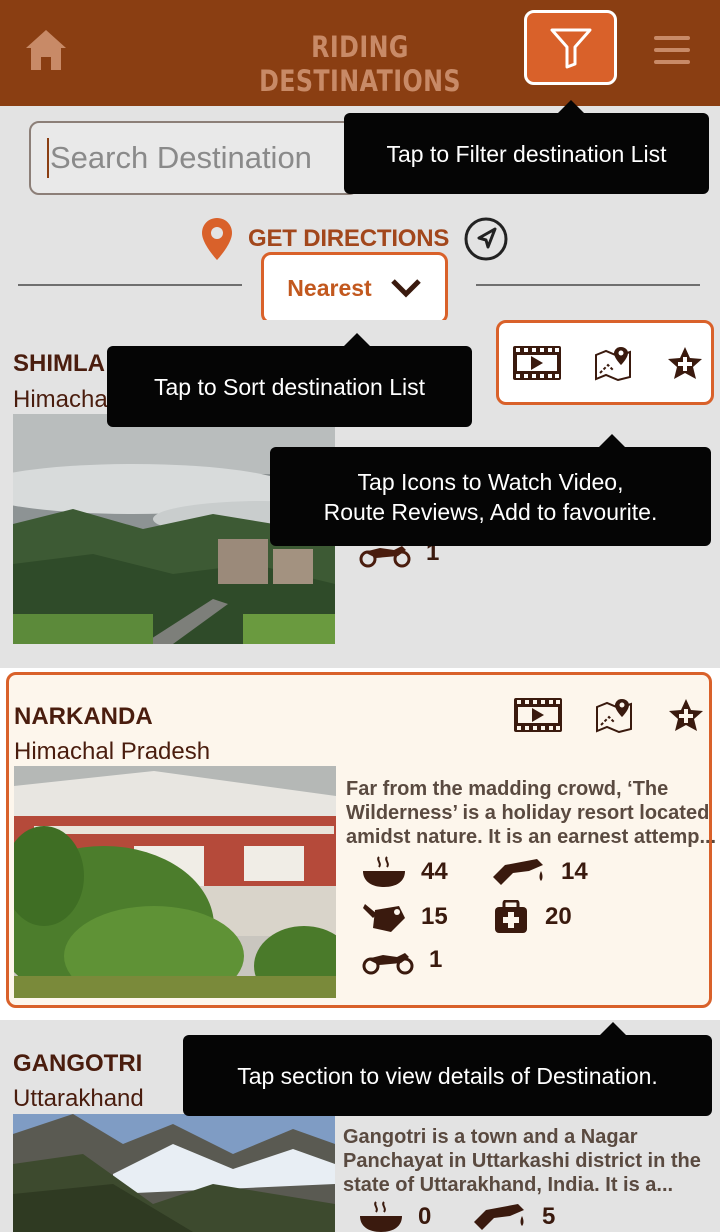 The height and width of the screenshot is (1232, 720). Describe the element at coordinates (434, 871) in the screenshot. I see `food-count: 44` at that location.